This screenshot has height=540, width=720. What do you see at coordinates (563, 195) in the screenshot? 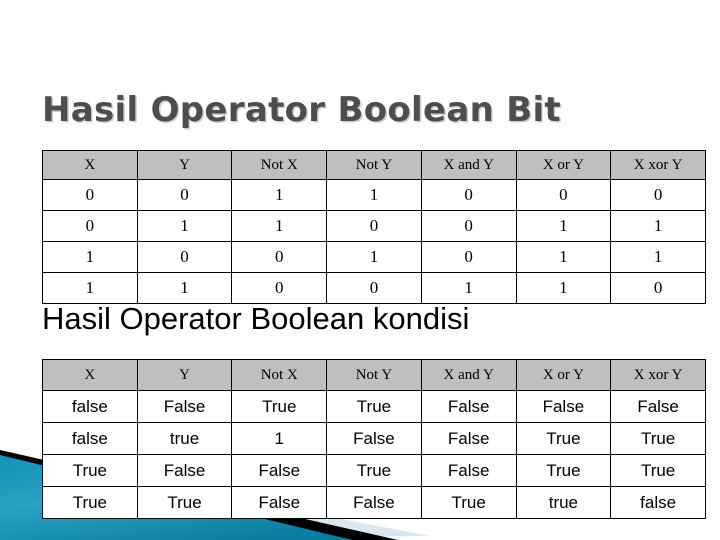
I see `cell-x-or-y: 0` at bounding box center [563, 195].